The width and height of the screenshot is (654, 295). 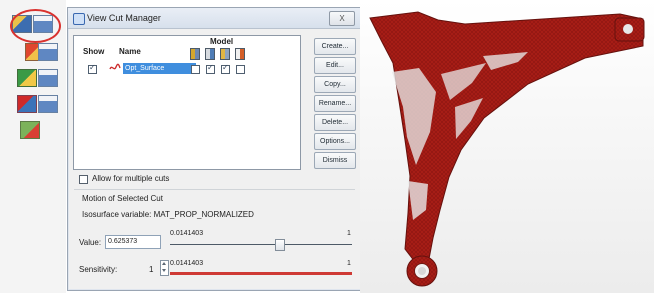 What do you see at coordinates (33, 146) in the screenshot?
I see `left-toolbar` at bounding box center [33, 146].